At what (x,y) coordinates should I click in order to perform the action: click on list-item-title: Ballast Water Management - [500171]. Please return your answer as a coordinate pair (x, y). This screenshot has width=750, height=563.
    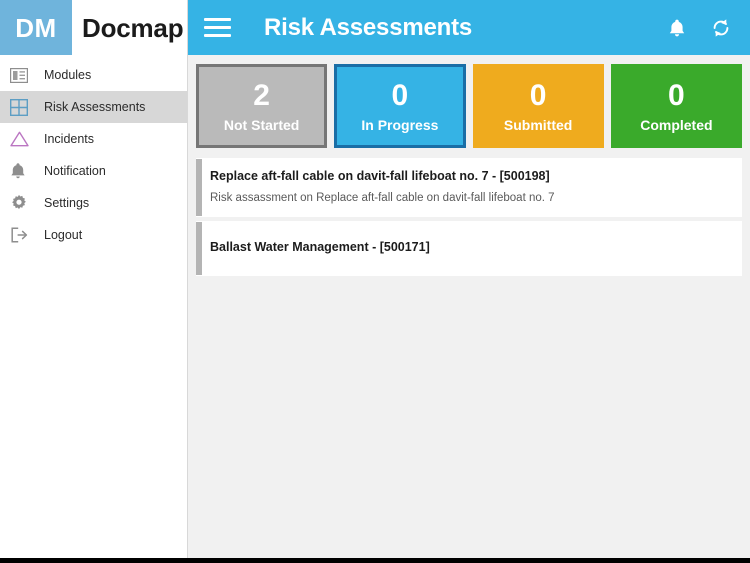
    Looking at the image, I should click on (320, 247).